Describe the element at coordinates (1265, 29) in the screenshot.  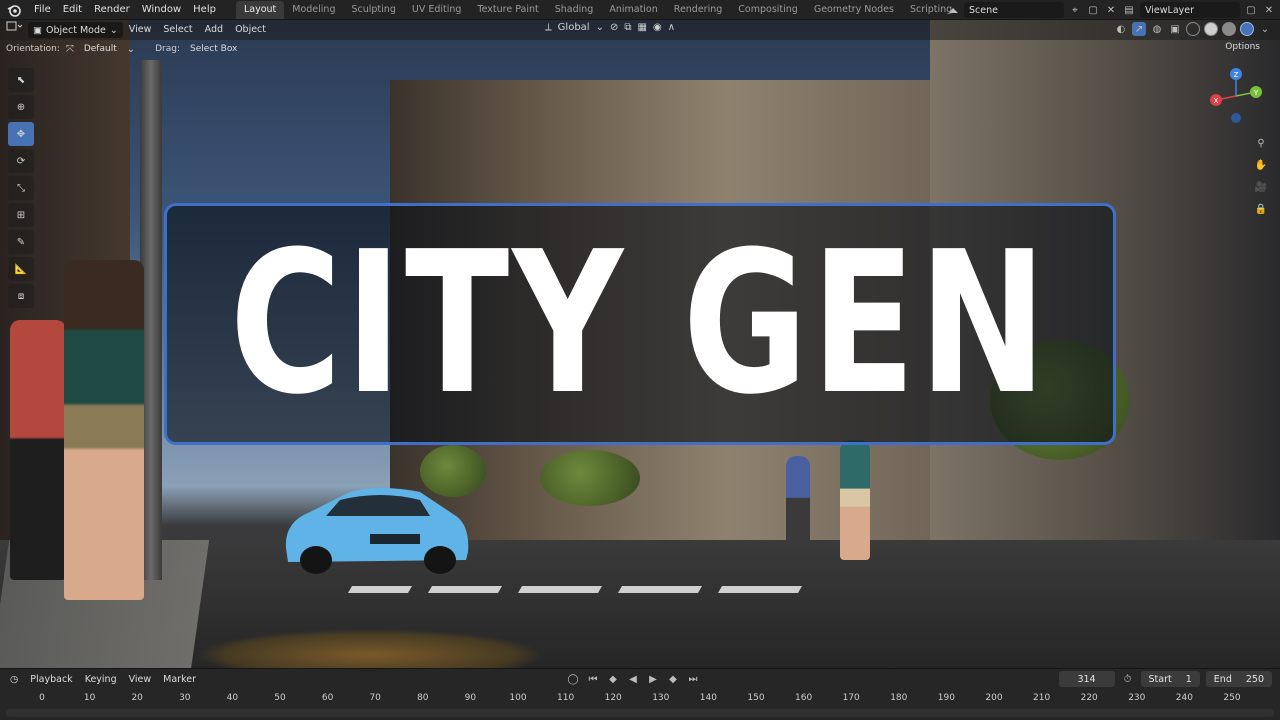
I see `shading-options-icon: ⌄` at that location.